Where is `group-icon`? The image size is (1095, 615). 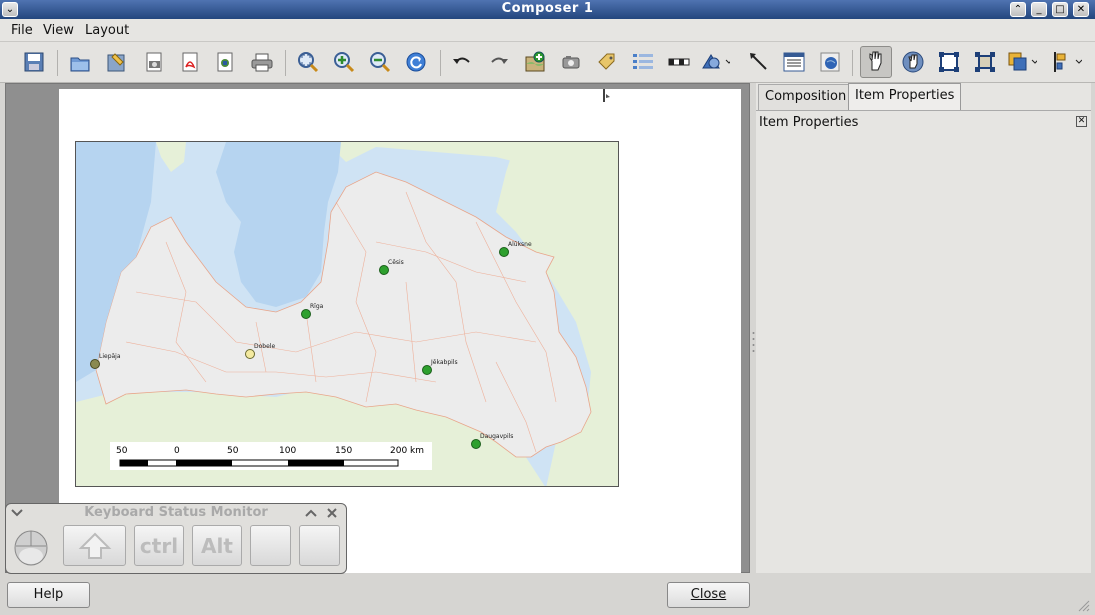
group-icon is located at coordinates (949, 62).